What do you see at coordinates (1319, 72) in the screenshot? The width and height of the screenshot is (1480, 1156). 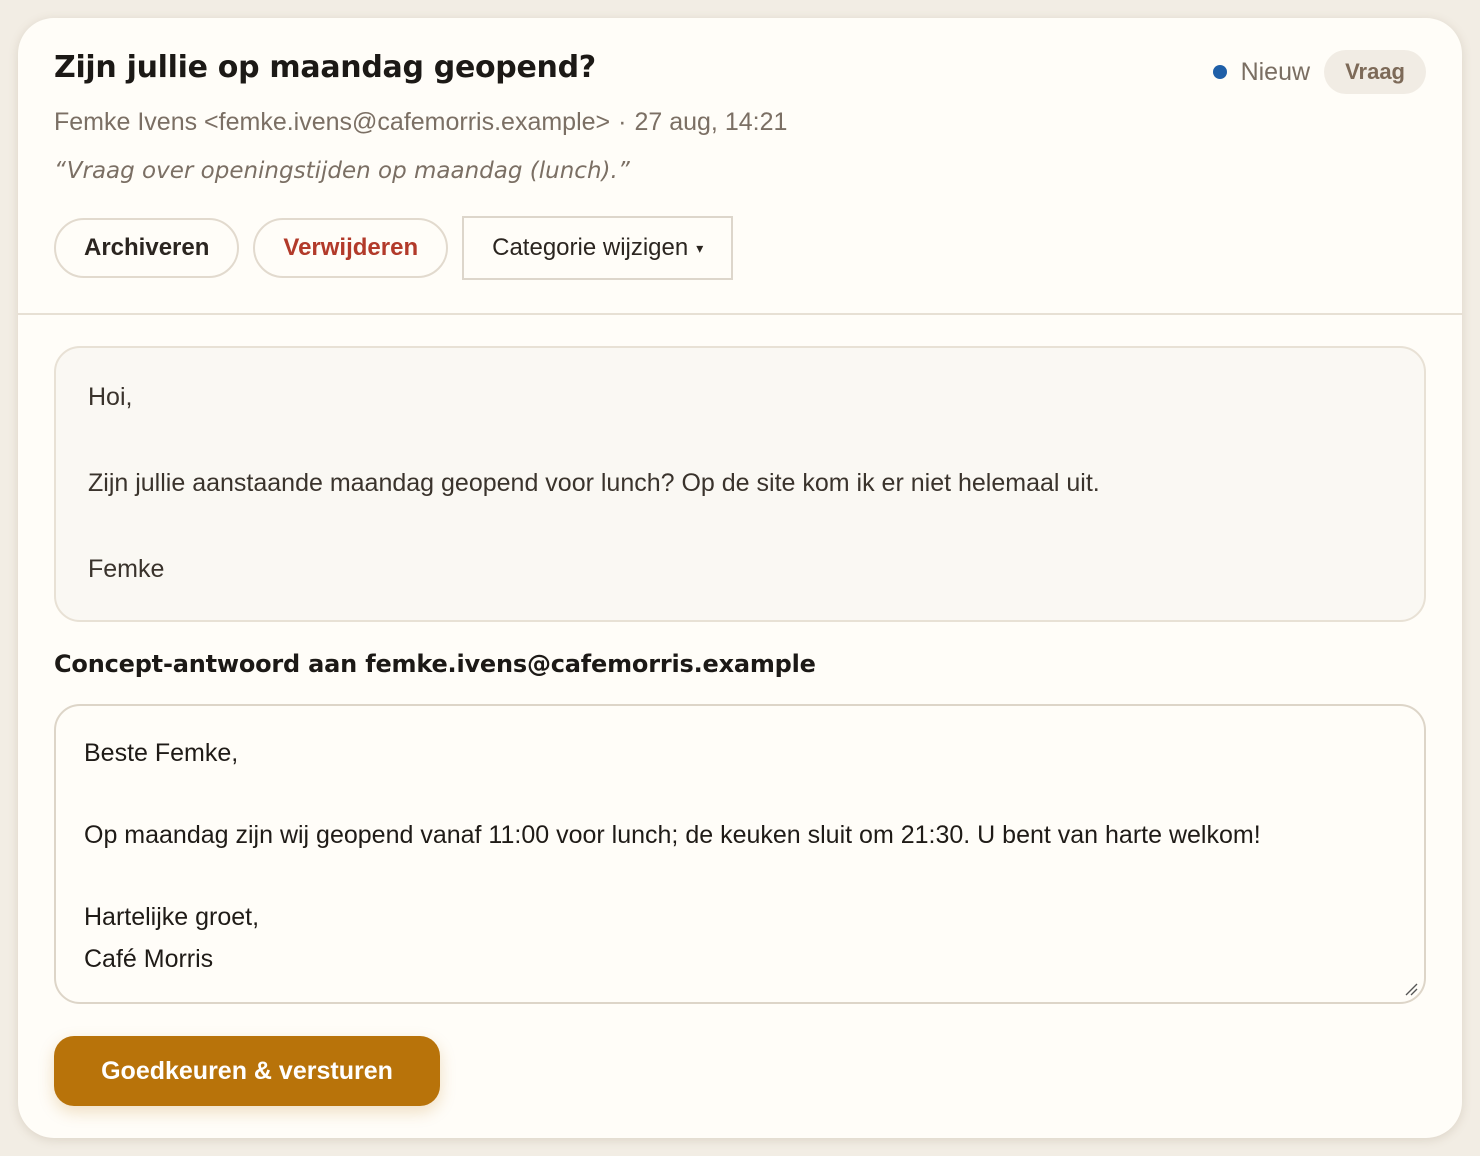 I see `status-area: Nieuw Vraag` at bounding box center [1319, 72].